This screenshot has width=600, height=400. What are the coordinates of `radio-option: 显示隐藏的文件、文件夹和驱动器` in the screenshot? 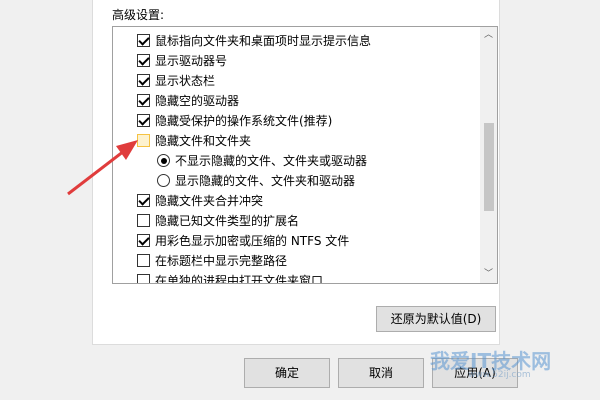 It's located at (296, 181).